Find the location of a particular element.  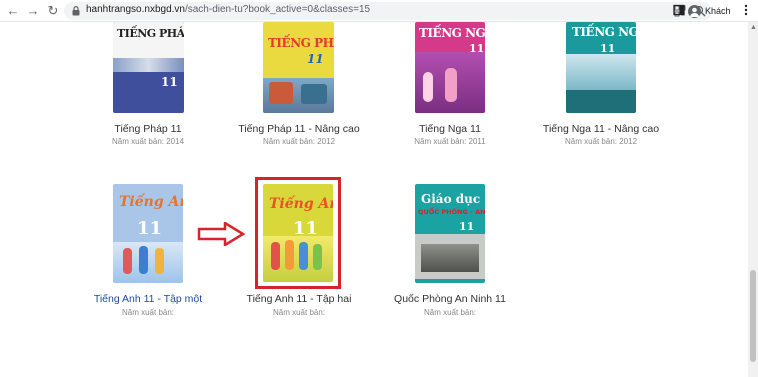

book-year: Năm xuất bản: 2011 is located at coordinates (450, 141).